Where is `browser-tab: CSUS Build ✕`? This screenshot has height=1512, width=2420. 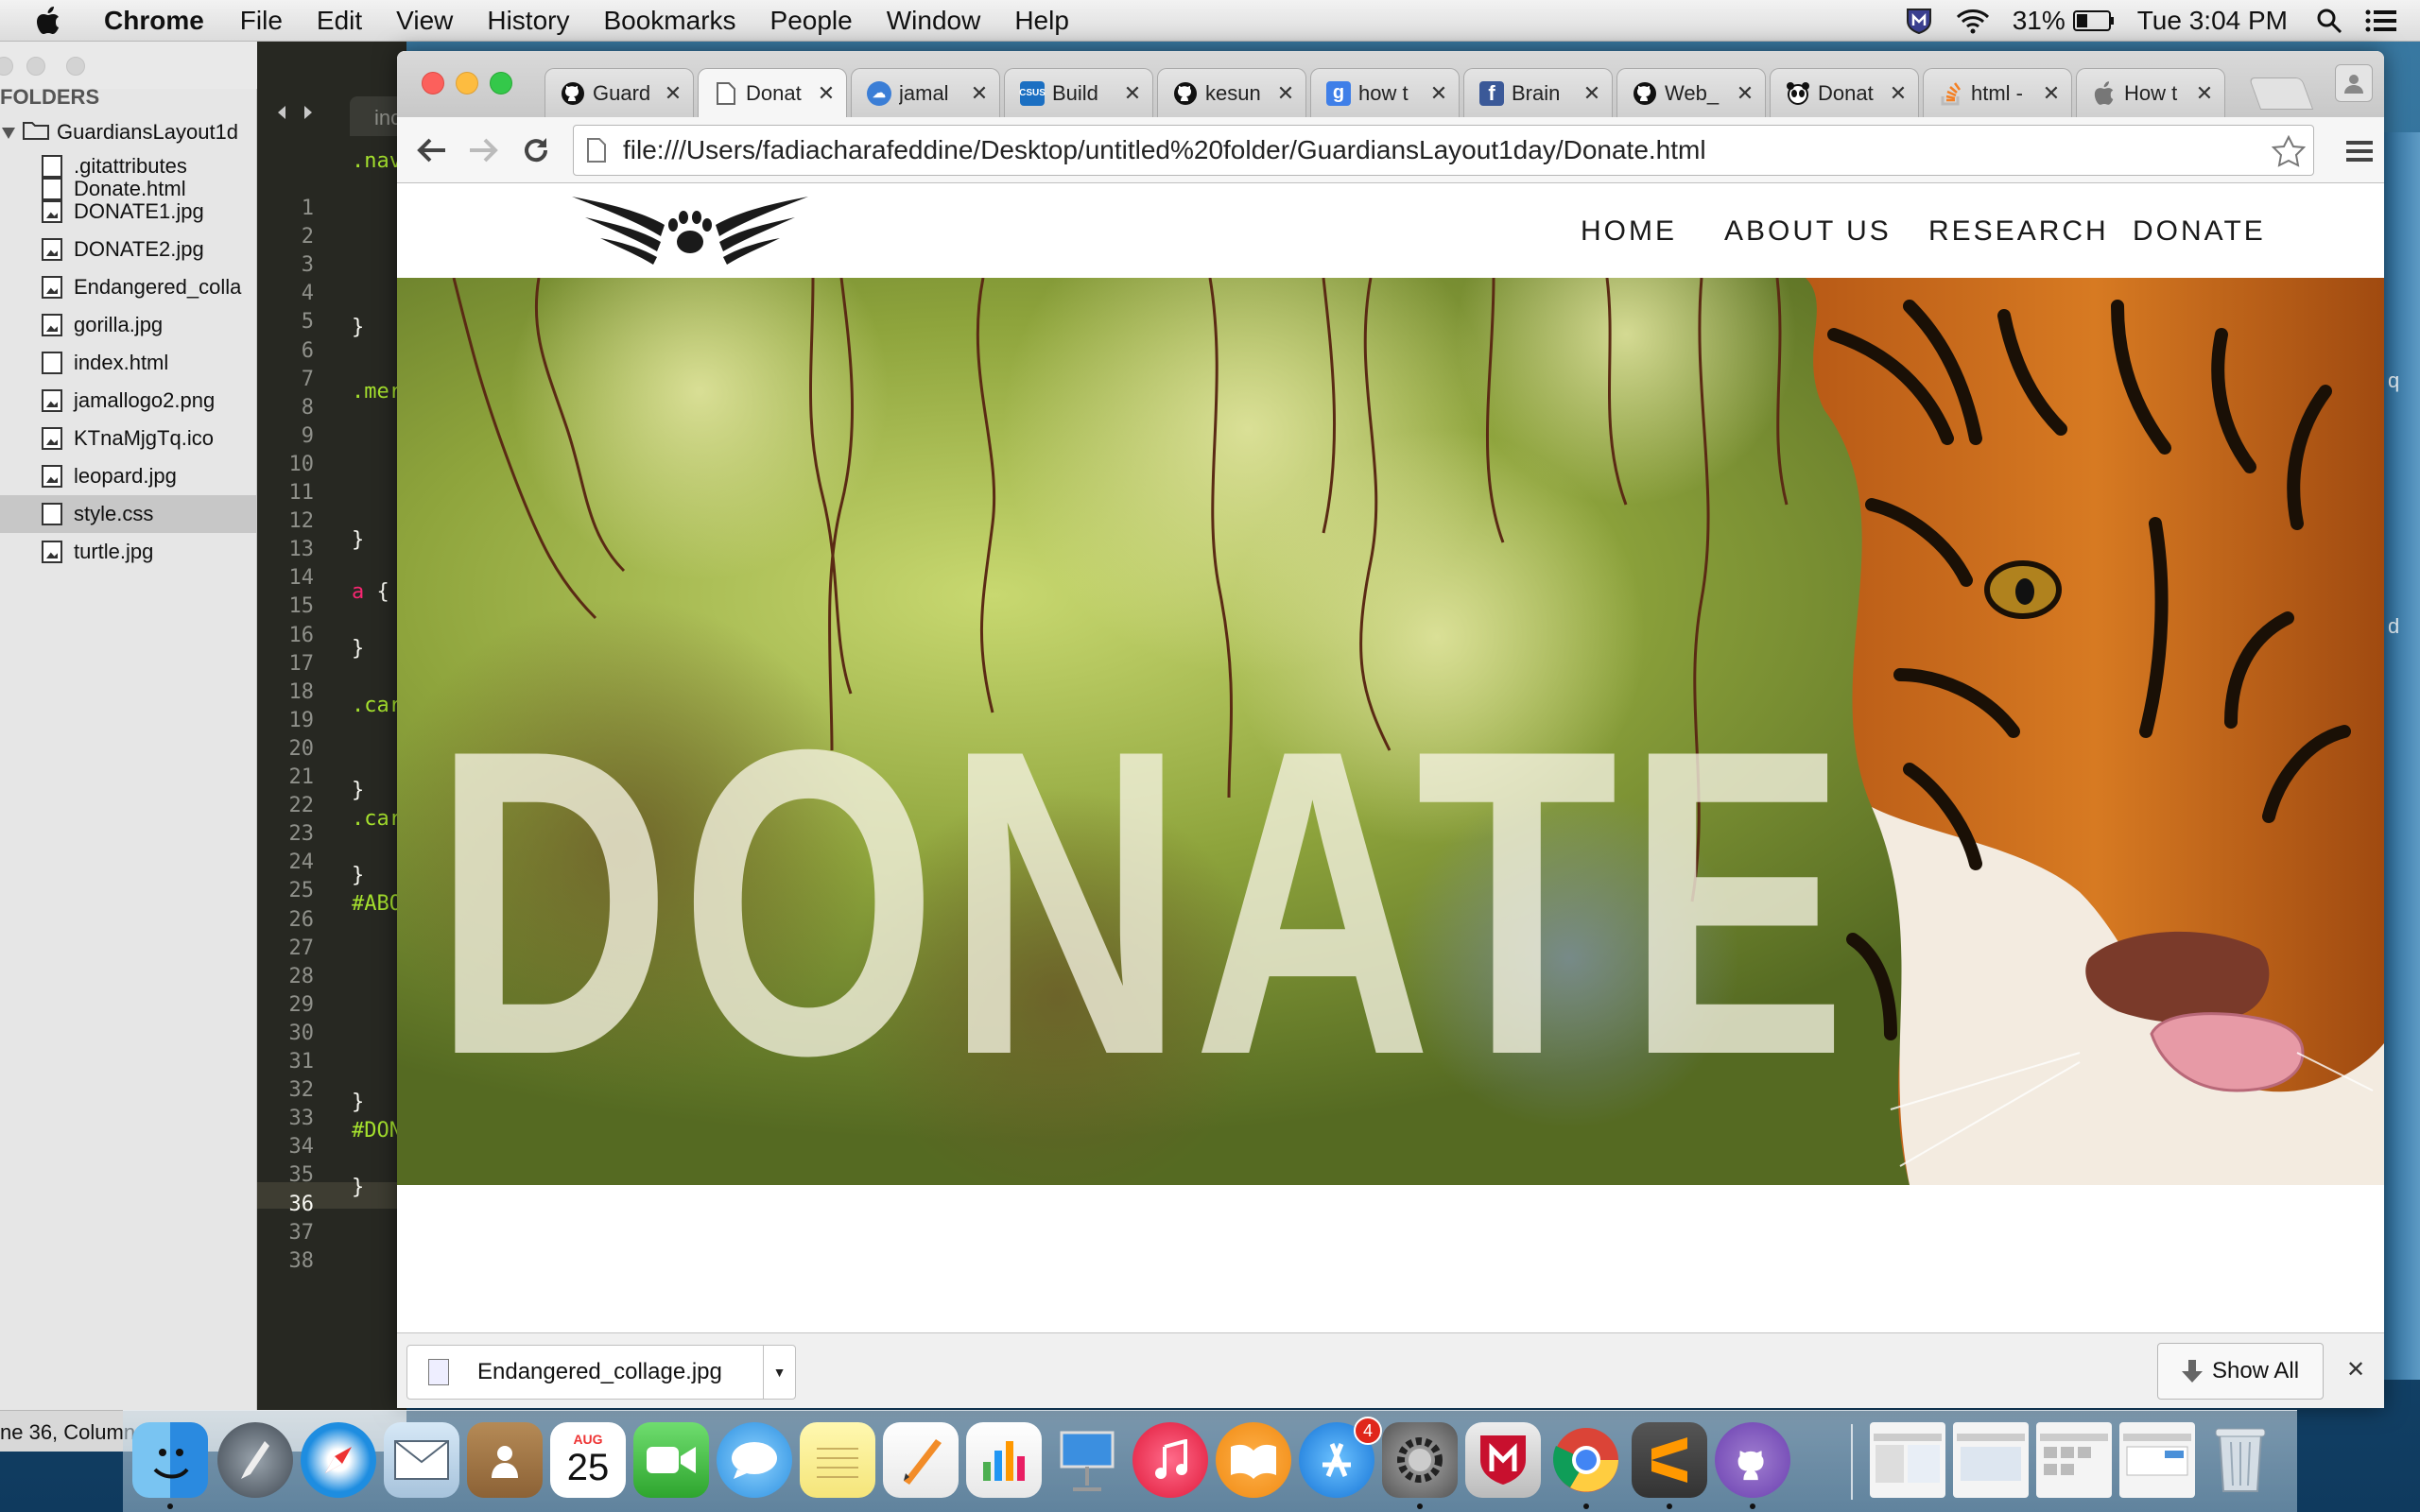 browser-tab: CSUS Build ✕ is located at coordinates (1078, 92).